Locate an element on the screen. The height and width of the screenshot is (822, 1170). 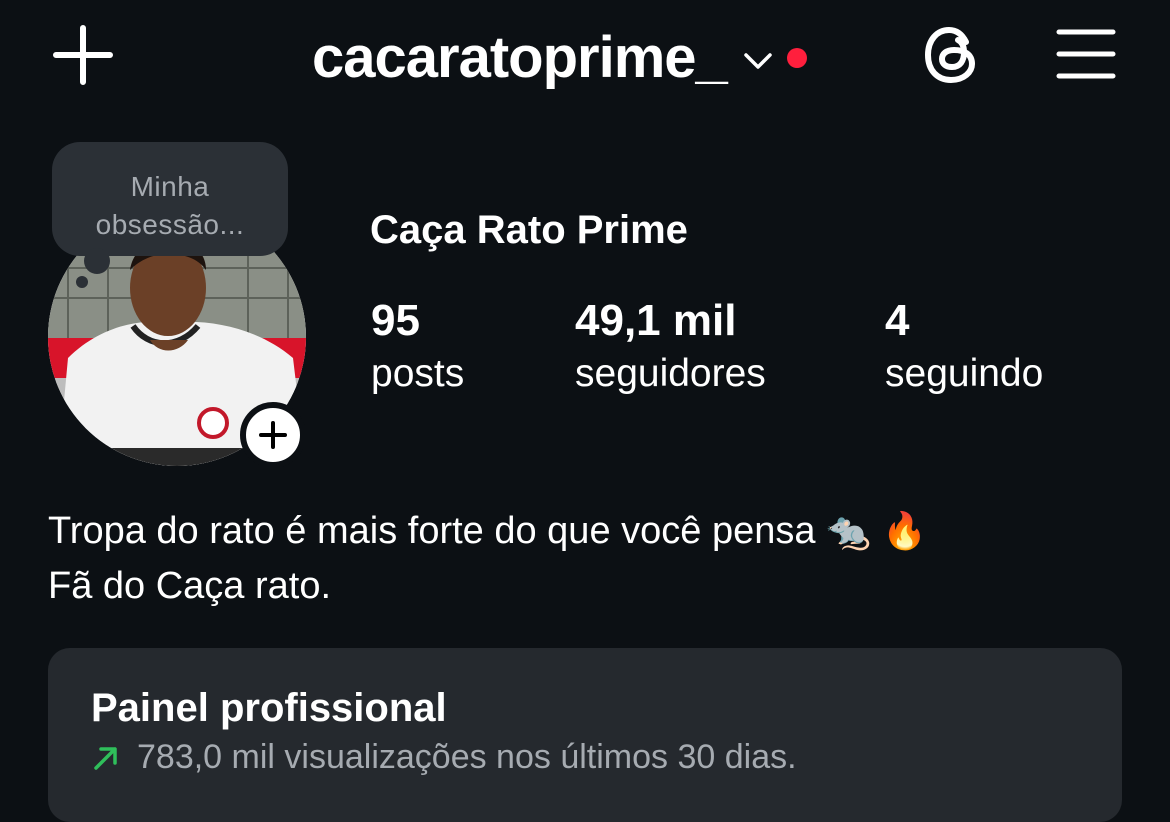
threads-button is located at coordinates (953, 55).